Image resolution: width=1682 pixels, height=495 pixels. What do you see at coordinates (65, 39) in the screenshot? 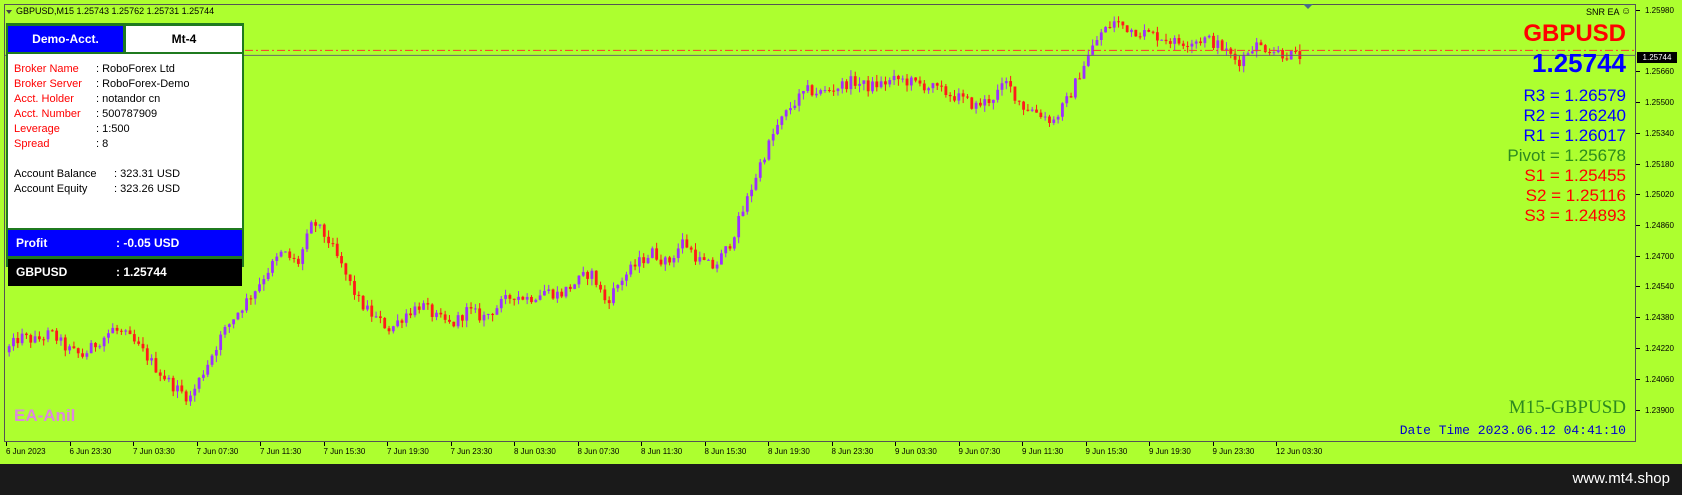
I see `tab-demo-account: Demo-Acct.` at bounding box center [65, 39].